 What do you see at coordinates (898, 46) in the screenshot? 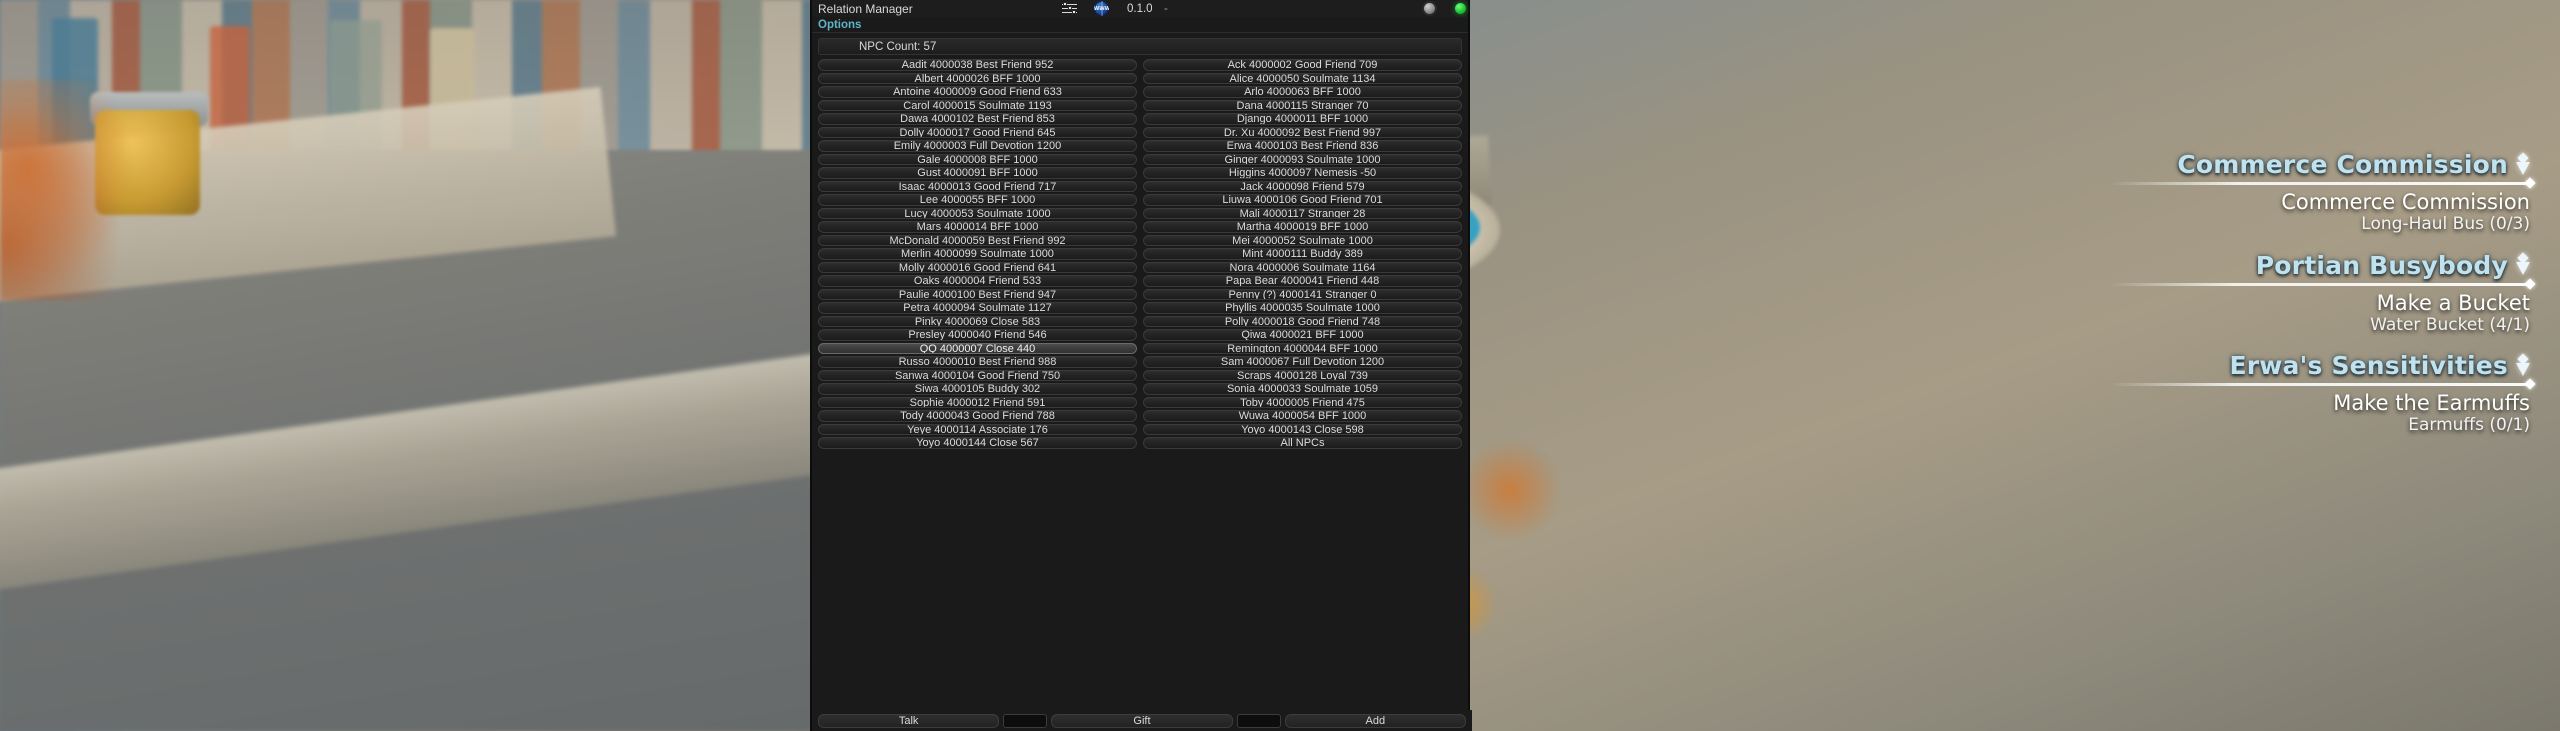
I see `npc-count-label: NPC Count: 57` at bounding box center [898, 46].